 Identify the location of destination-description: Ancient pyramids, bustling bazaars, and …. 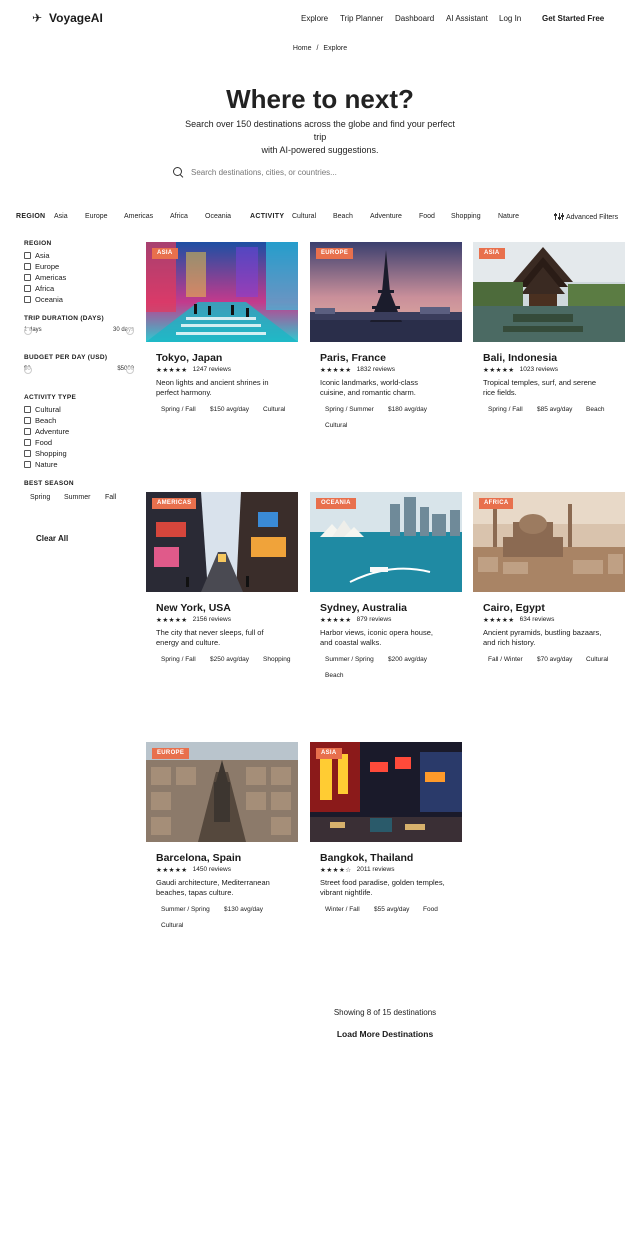
(542, 637).